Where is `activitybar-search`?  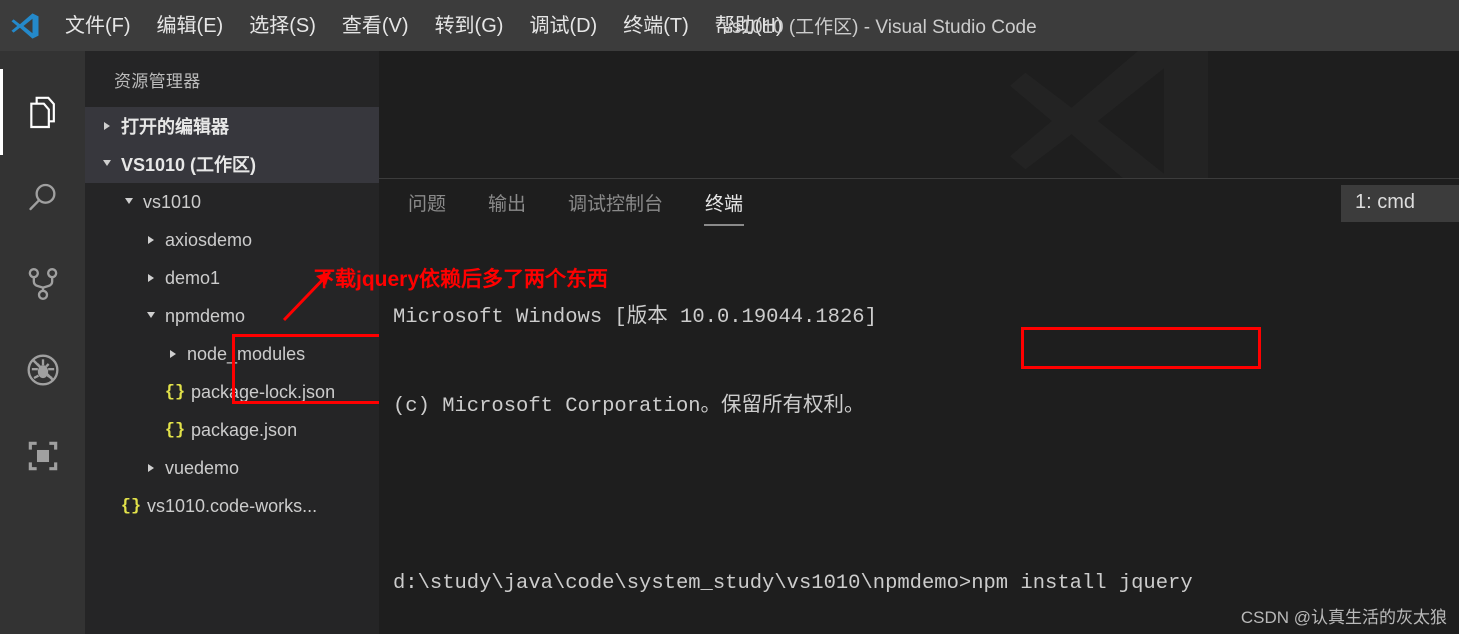
activitybar-search is located at coordinates (42, 198).